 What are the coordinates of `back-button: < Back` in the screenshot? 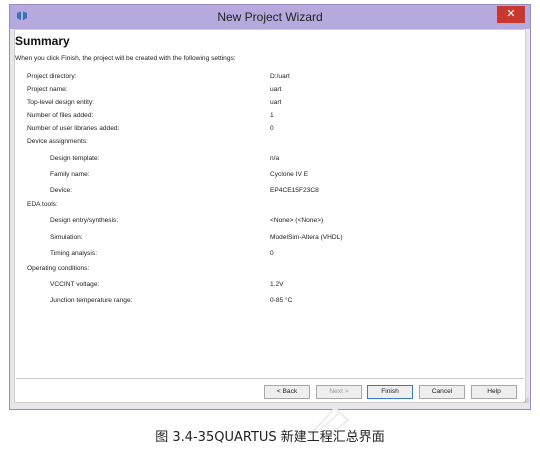 It's located at (287, 392).